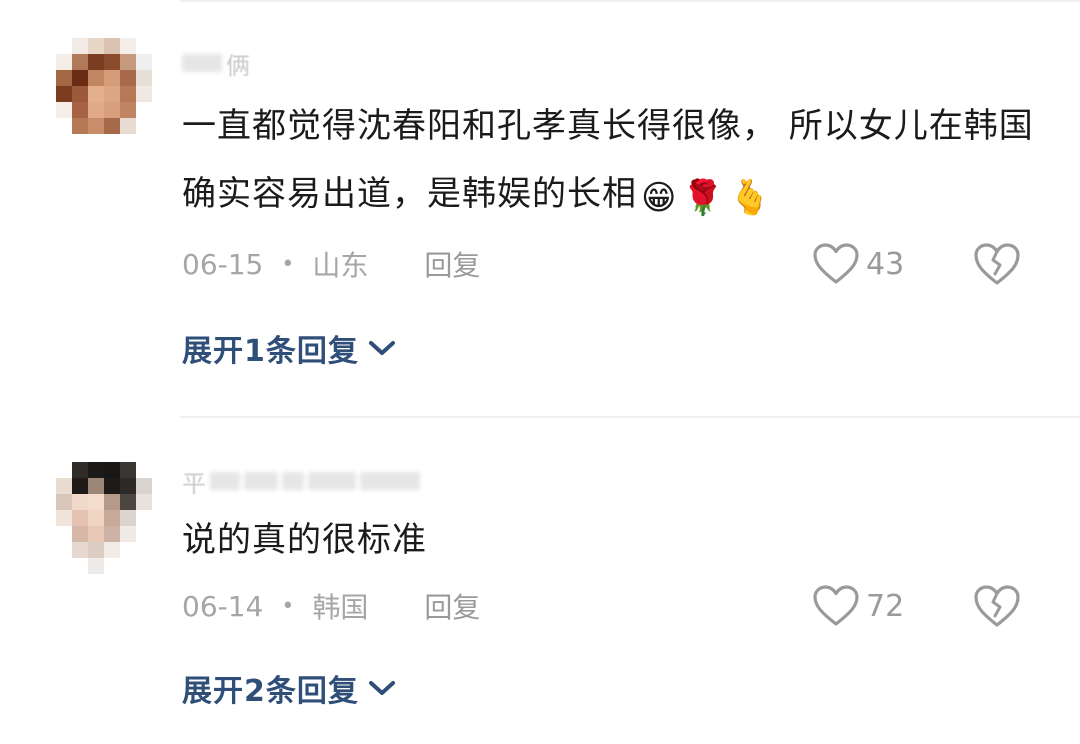 The width and height of the screenshot is (1080, 744). Describe the element at coordinates (223, 264) in the screenshot. I see `comment-date: 06-15` at that location.